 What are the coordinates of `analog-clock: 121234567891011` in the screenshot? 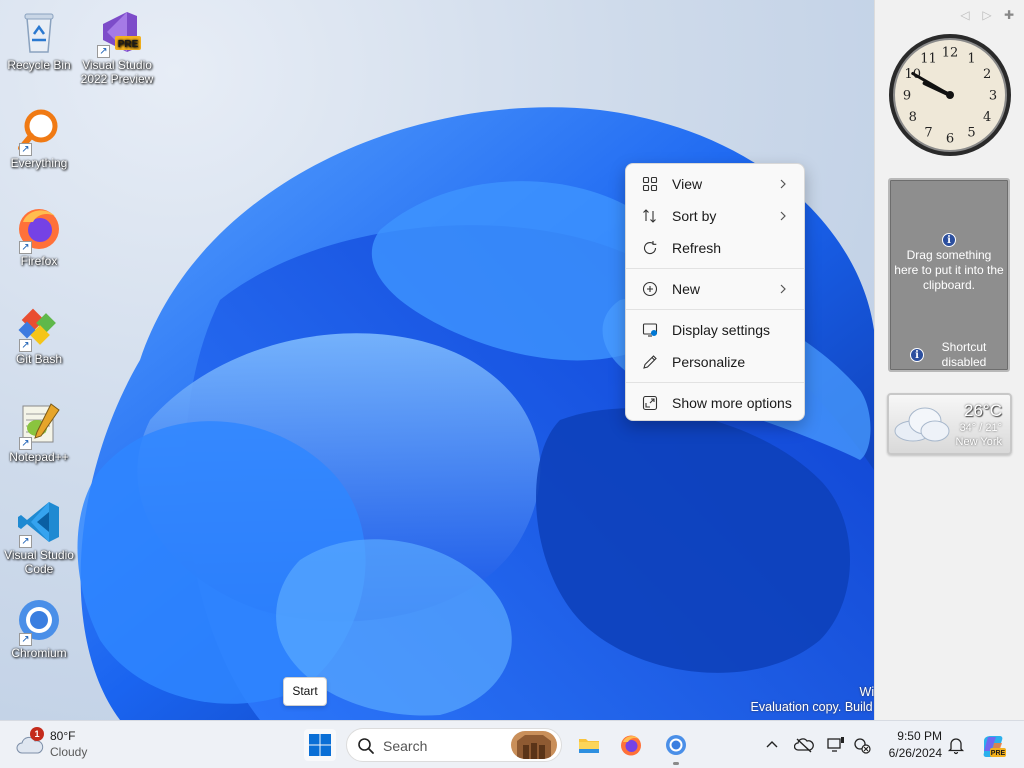 It's located at (950, 95).